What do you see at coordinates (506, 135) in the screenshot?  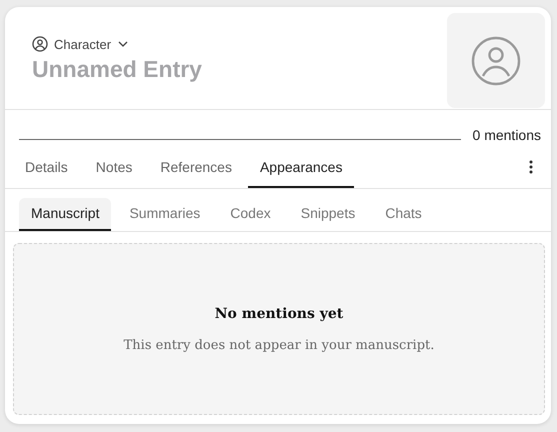 I see `mention-count: 0 mentions` at bounding box center [506, 135].